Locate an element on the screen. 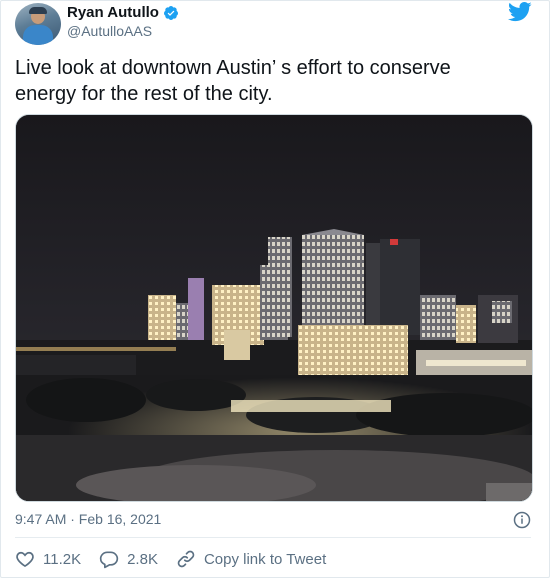 Image resolution: width=550 pixels, height=578 pixels. tweet-timestamp: 9:47 AM · Feb 16, 2021 is located at coordinates (88, 519).